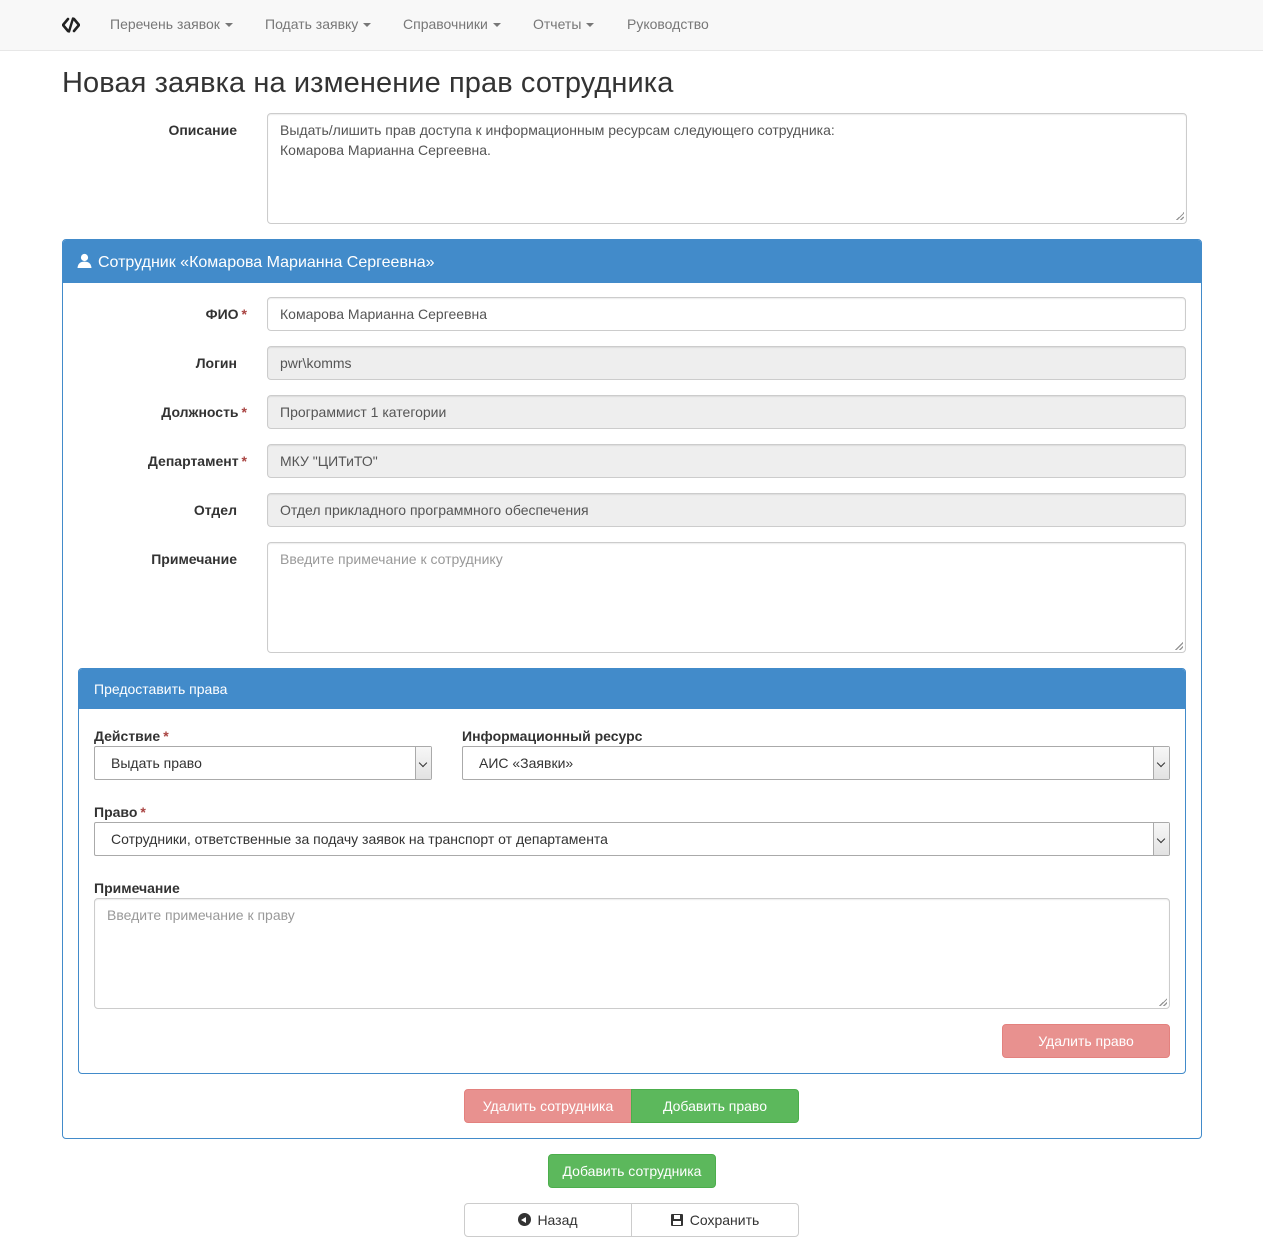 The height and width of the screenshot is (1257, 1263). Describe the element at coordinates (127, 736) in the screenshot. I see `action-label-text: Действие` at that location.